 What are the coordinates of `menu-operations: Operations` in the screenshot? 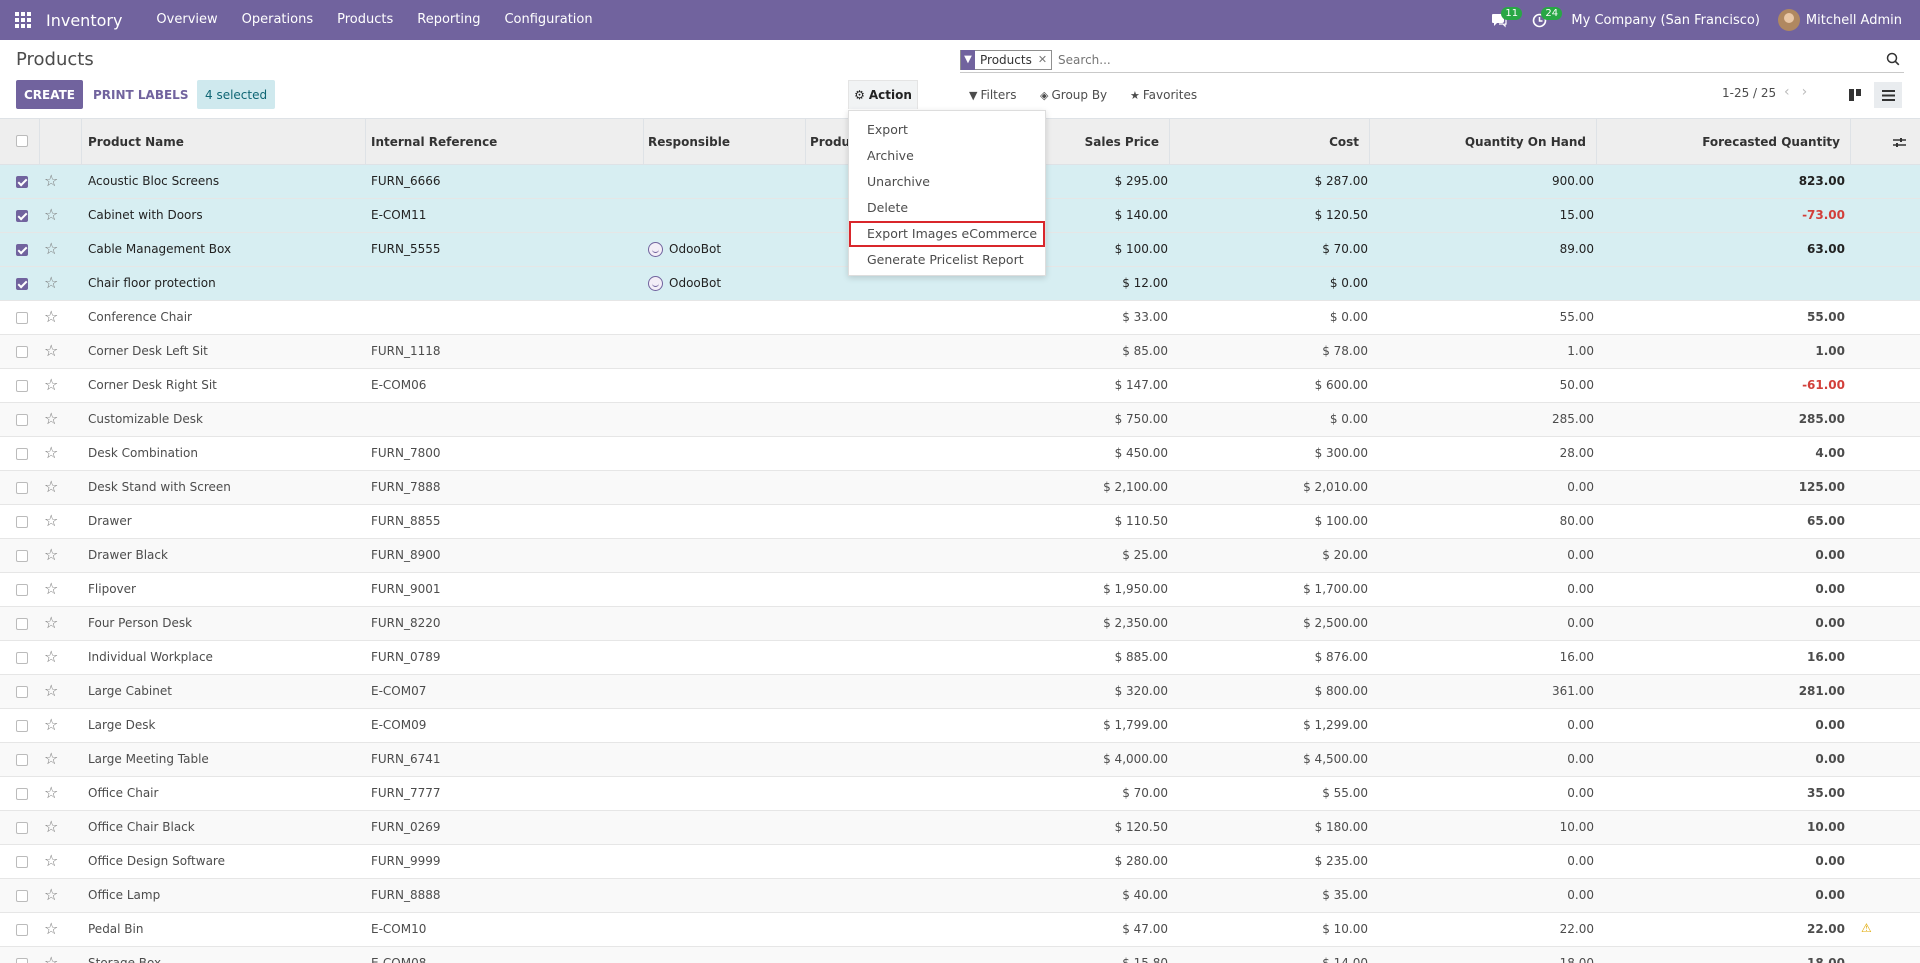 It's located at (277, 20).